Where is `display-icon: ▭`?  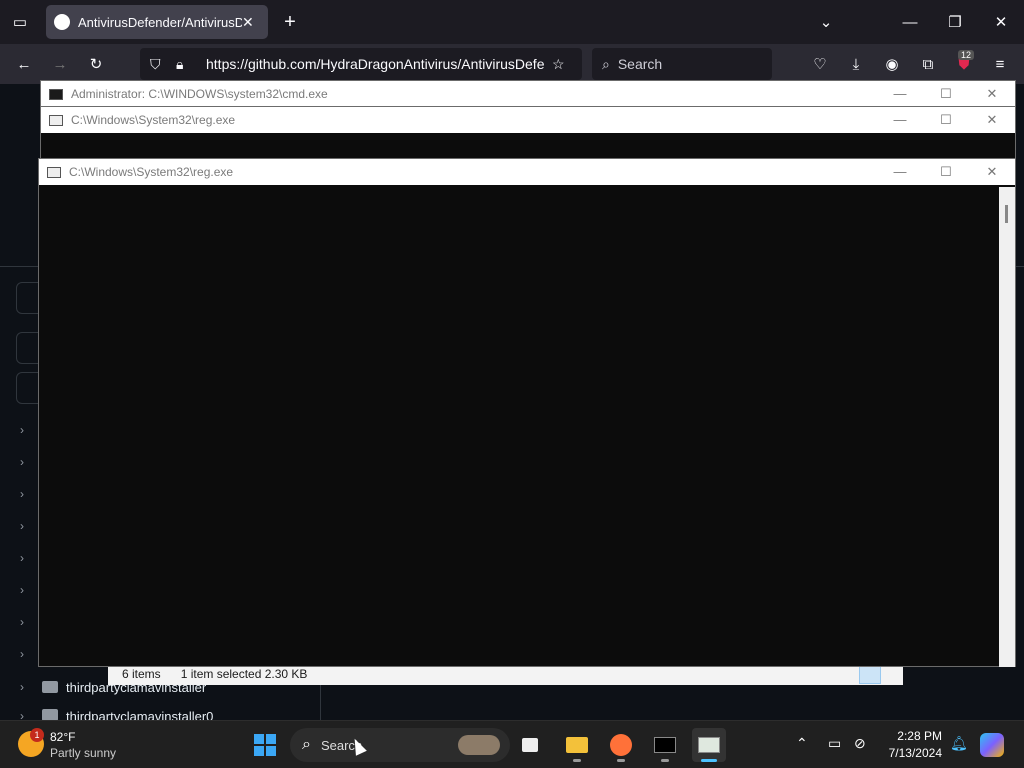 display-icon: ▭ is located at coordinates (834, 743).